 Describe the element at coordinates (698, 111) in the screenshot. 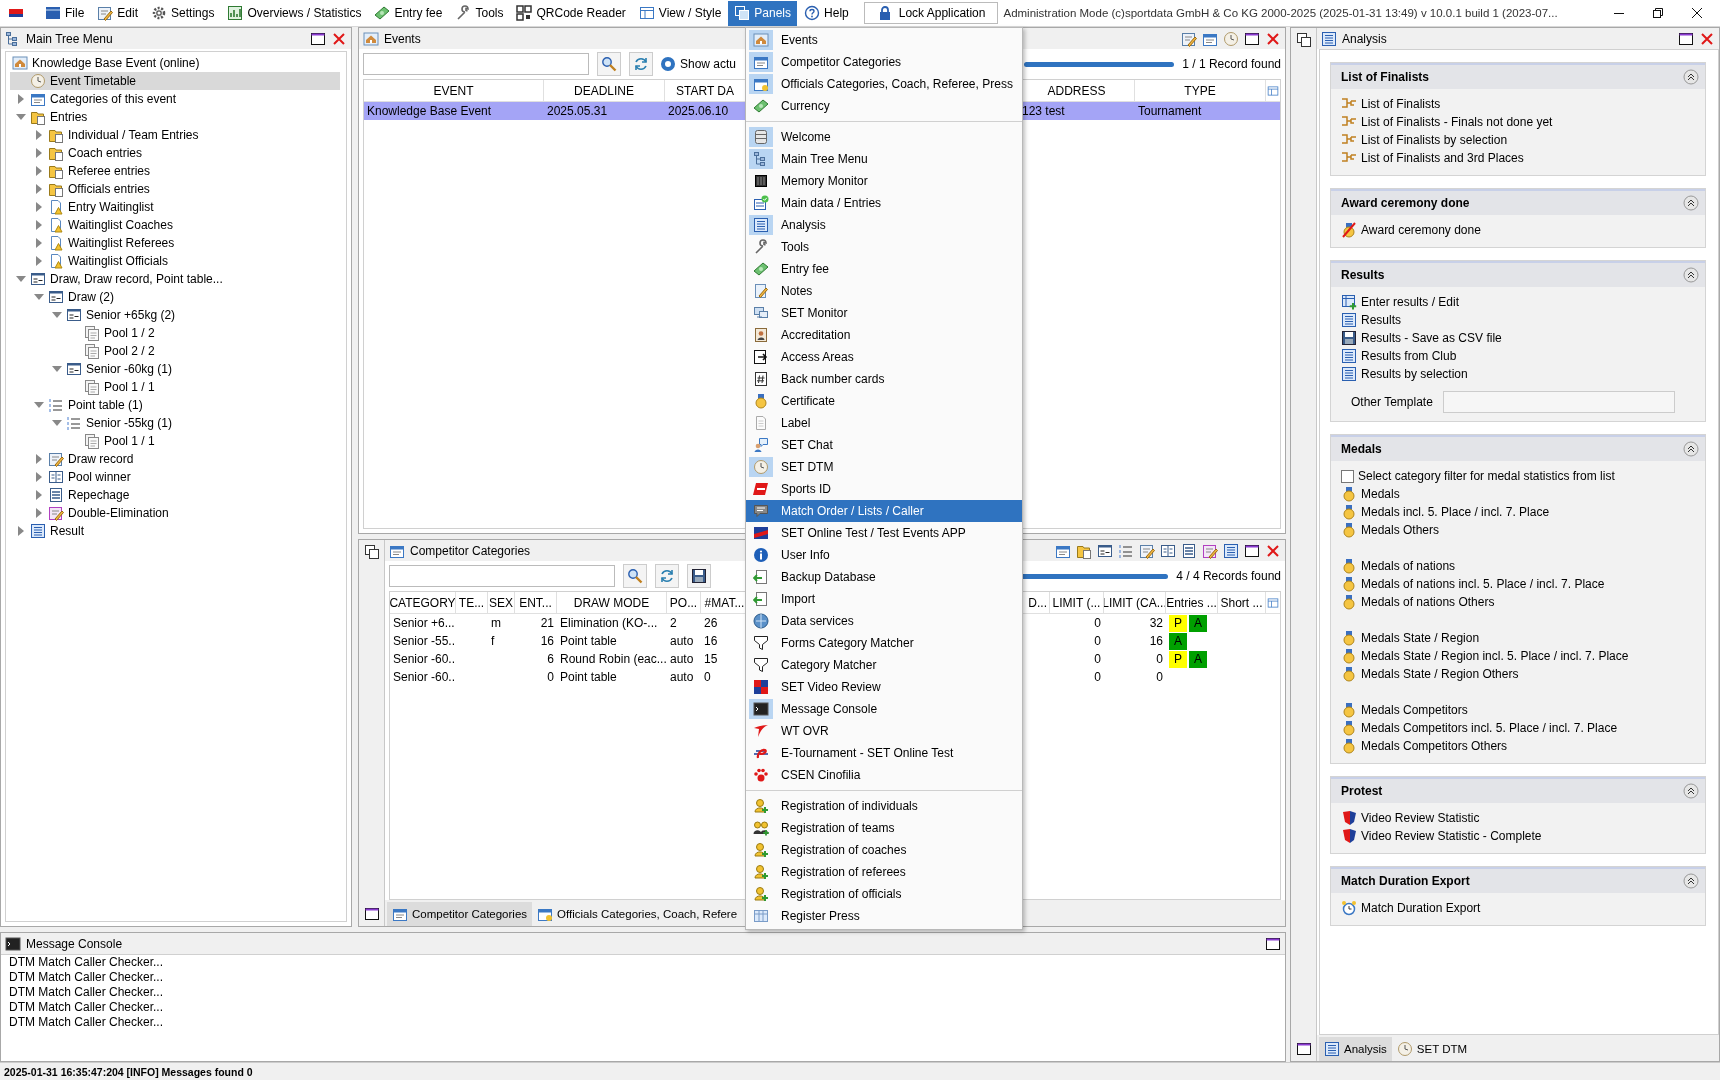

I see `table-cell-text: 2025.06.10` at that location.